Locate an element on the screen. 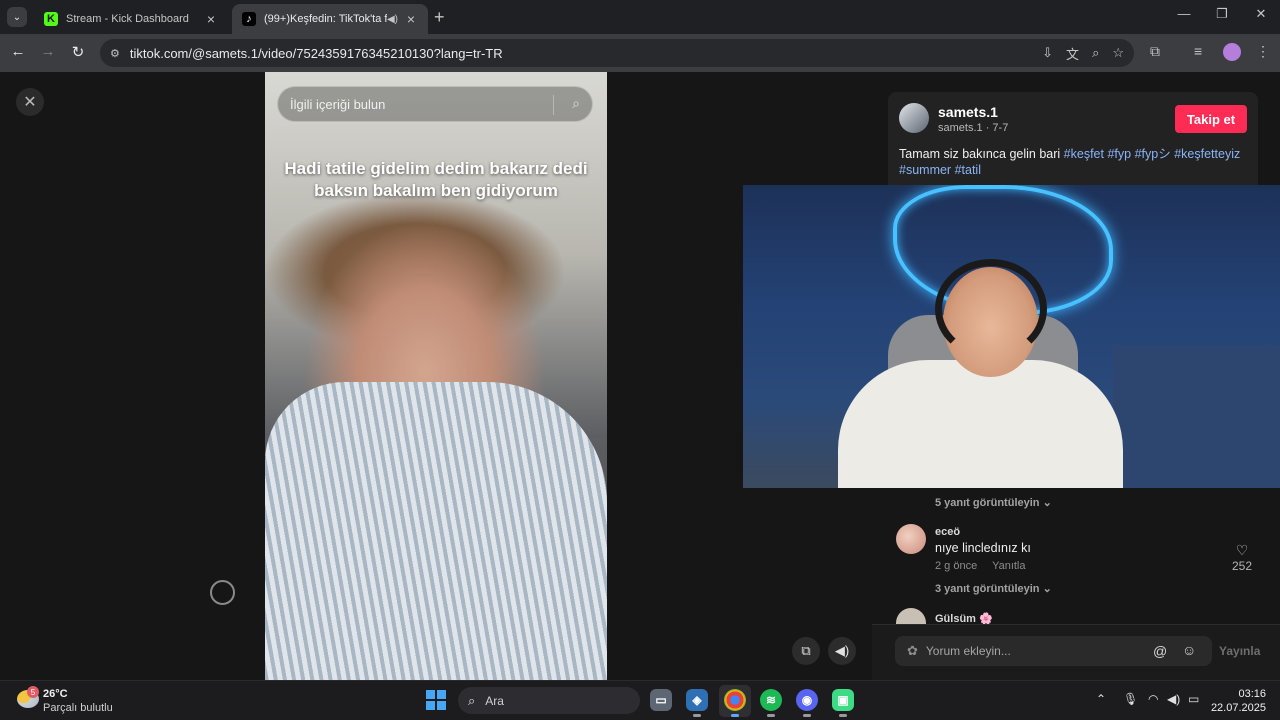 This screenshot has width=1280, height=720. chevron-up-icon: ⌃ is located at coordinates (1101, 699).